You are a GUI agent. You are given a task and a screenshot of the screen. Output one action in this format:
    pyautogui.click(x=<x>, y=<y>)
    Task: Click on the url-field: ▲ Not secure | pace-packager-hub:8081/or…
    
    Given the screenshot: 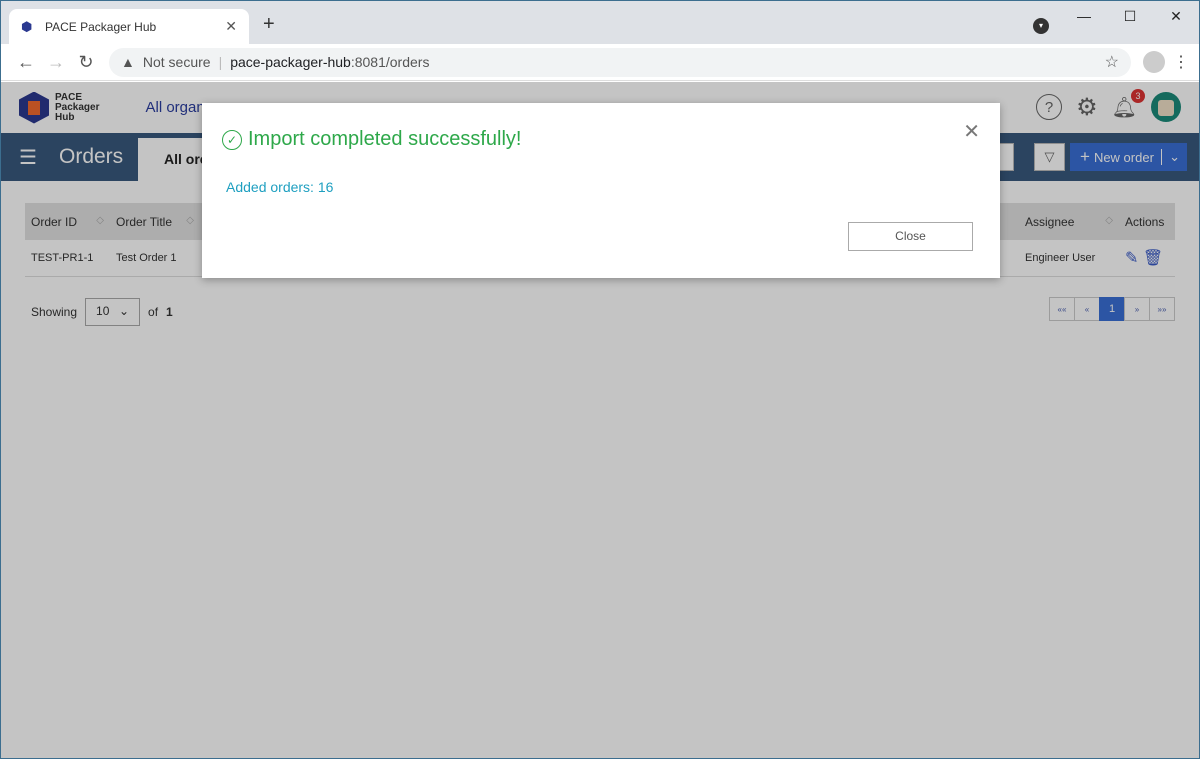 What is the action you would take?
    pyautogui.click(x=620, y=62)
    